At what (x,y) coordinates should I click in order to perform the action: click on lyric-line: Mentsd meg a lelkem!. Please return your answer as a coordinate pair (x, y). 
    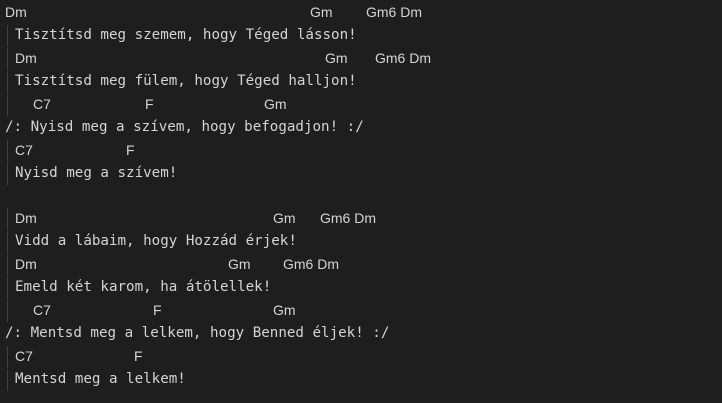
    Looking at the image, I should click on (361, 380).